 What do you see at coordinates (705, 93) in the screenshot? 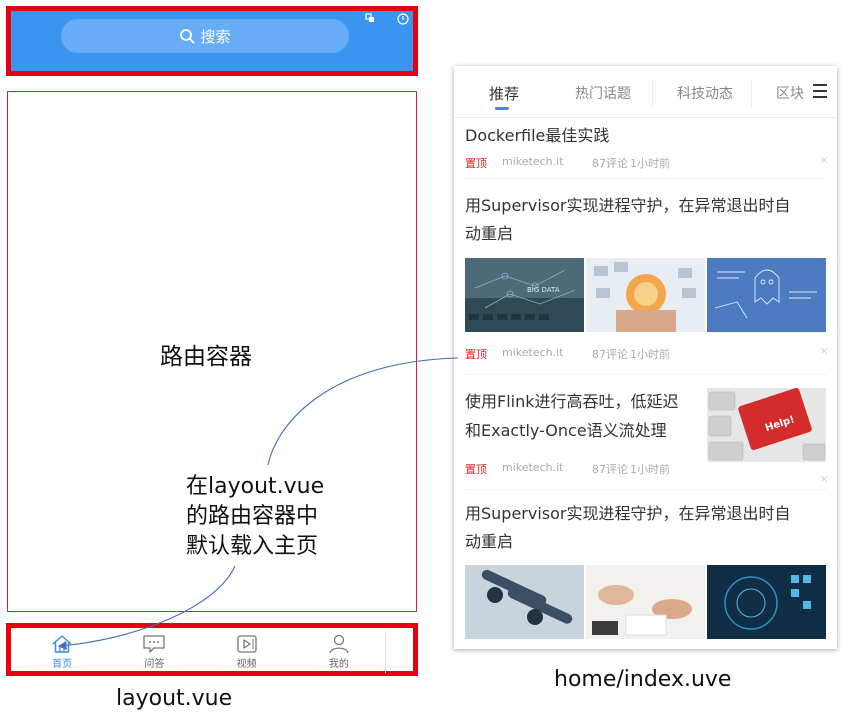
I see `tab-tech-news: 科技动态` at bounding box center [705, 93].